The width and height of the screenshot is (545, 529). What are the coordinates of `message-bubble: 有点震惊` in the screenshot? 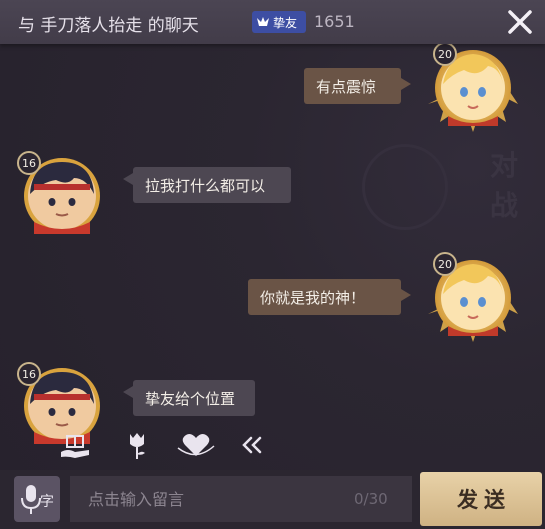 It's located at (357, 86).